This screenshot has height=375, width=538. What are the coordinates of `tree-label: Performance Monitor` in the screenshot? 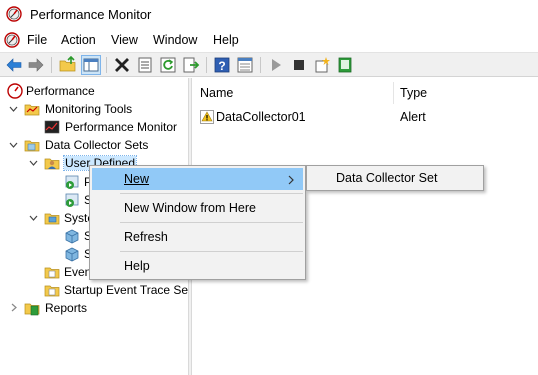 It's located at (121, 127).